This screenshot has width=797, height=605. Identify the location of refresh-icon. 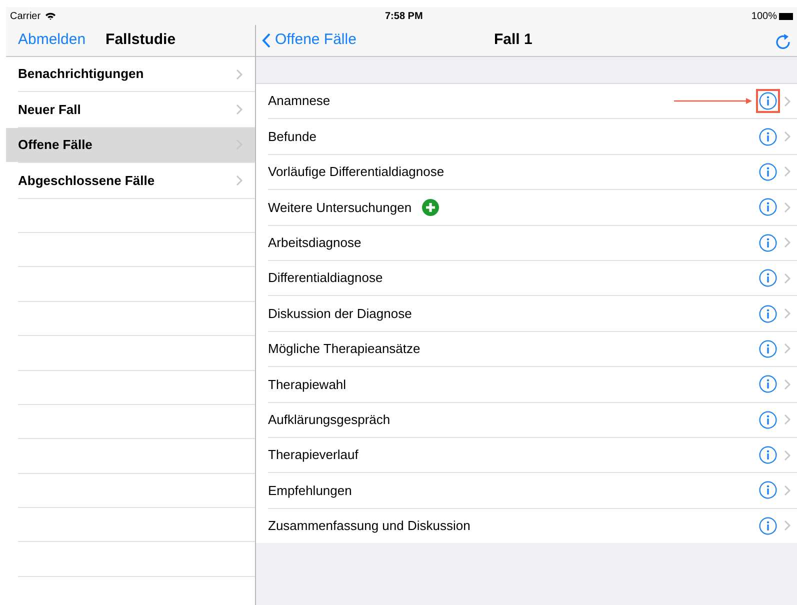
(783, 41).